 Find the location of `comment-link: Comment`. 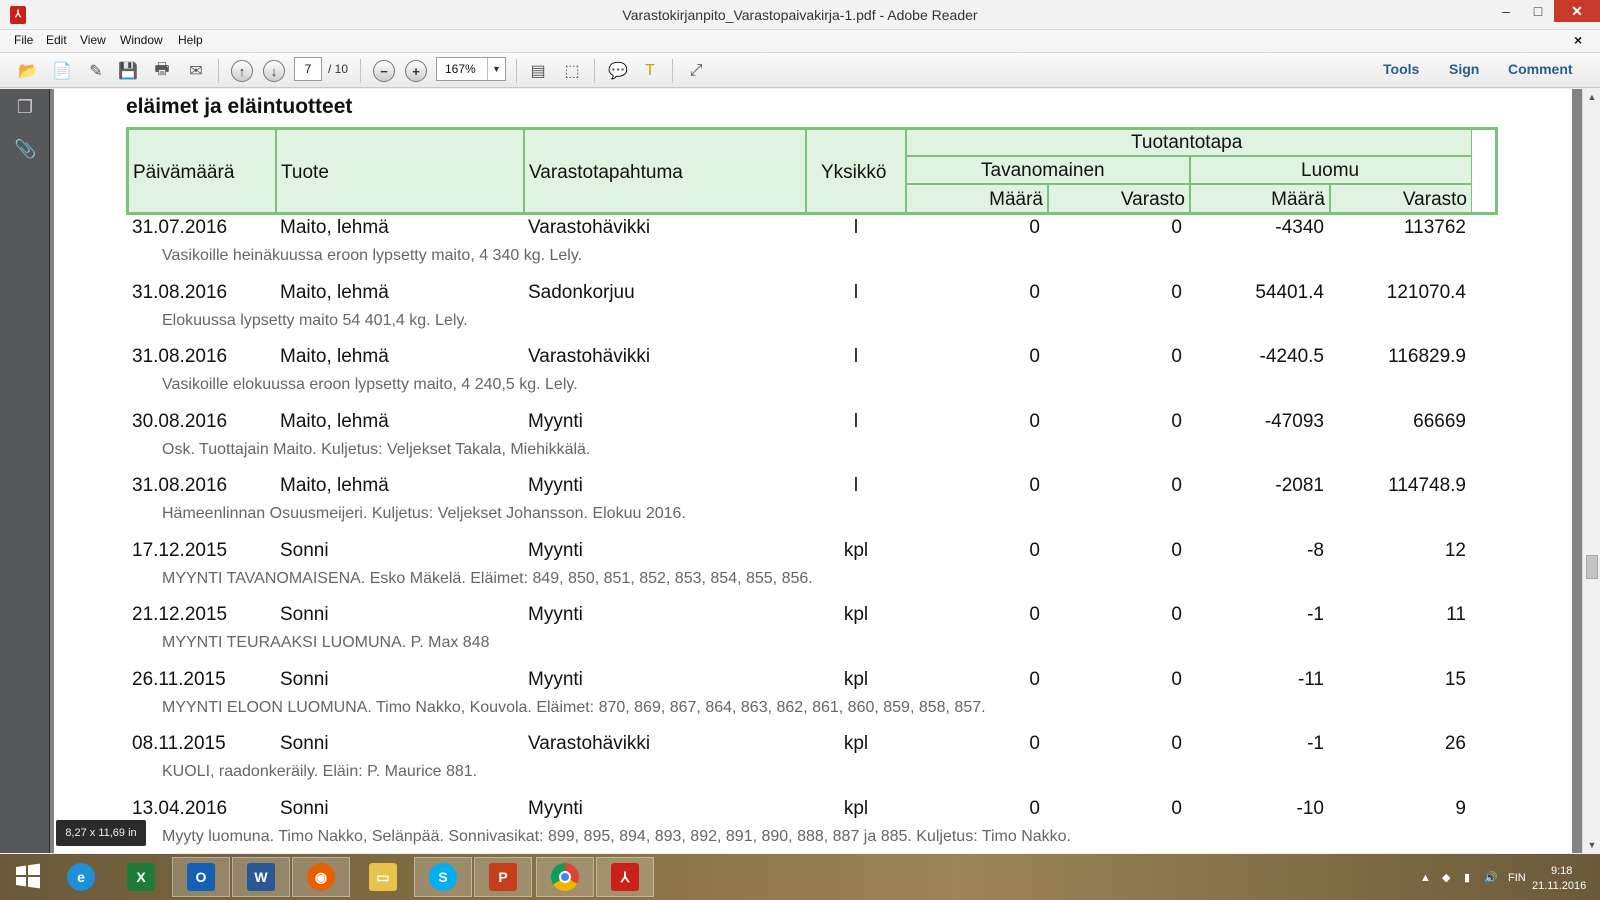

comment-link: Comment is located at coordinates (1540, 69).